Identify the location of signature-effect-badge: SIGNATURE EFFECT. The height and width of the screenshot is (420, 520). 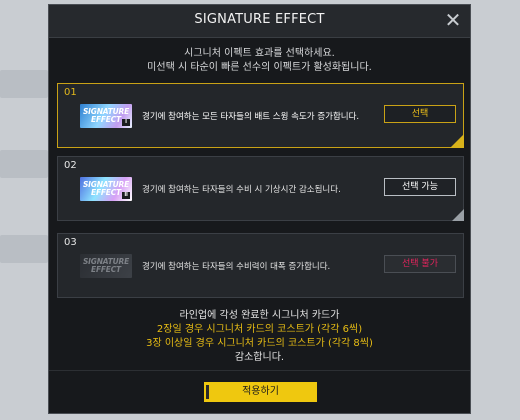
(106, 266).